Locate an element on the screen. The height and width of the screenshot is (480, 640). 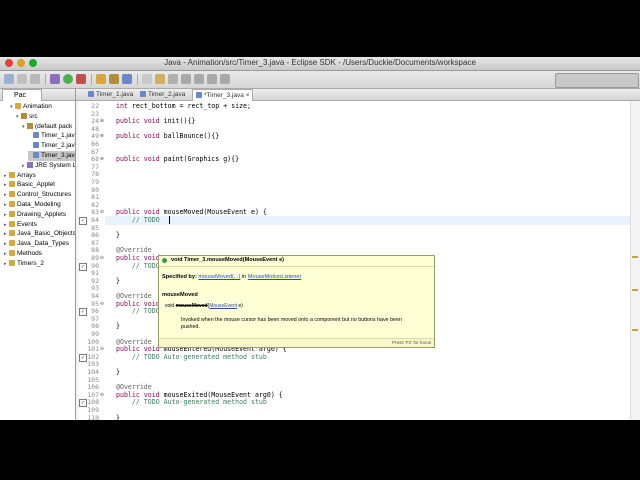
open-type-icon is located at coordinates (147, 79).